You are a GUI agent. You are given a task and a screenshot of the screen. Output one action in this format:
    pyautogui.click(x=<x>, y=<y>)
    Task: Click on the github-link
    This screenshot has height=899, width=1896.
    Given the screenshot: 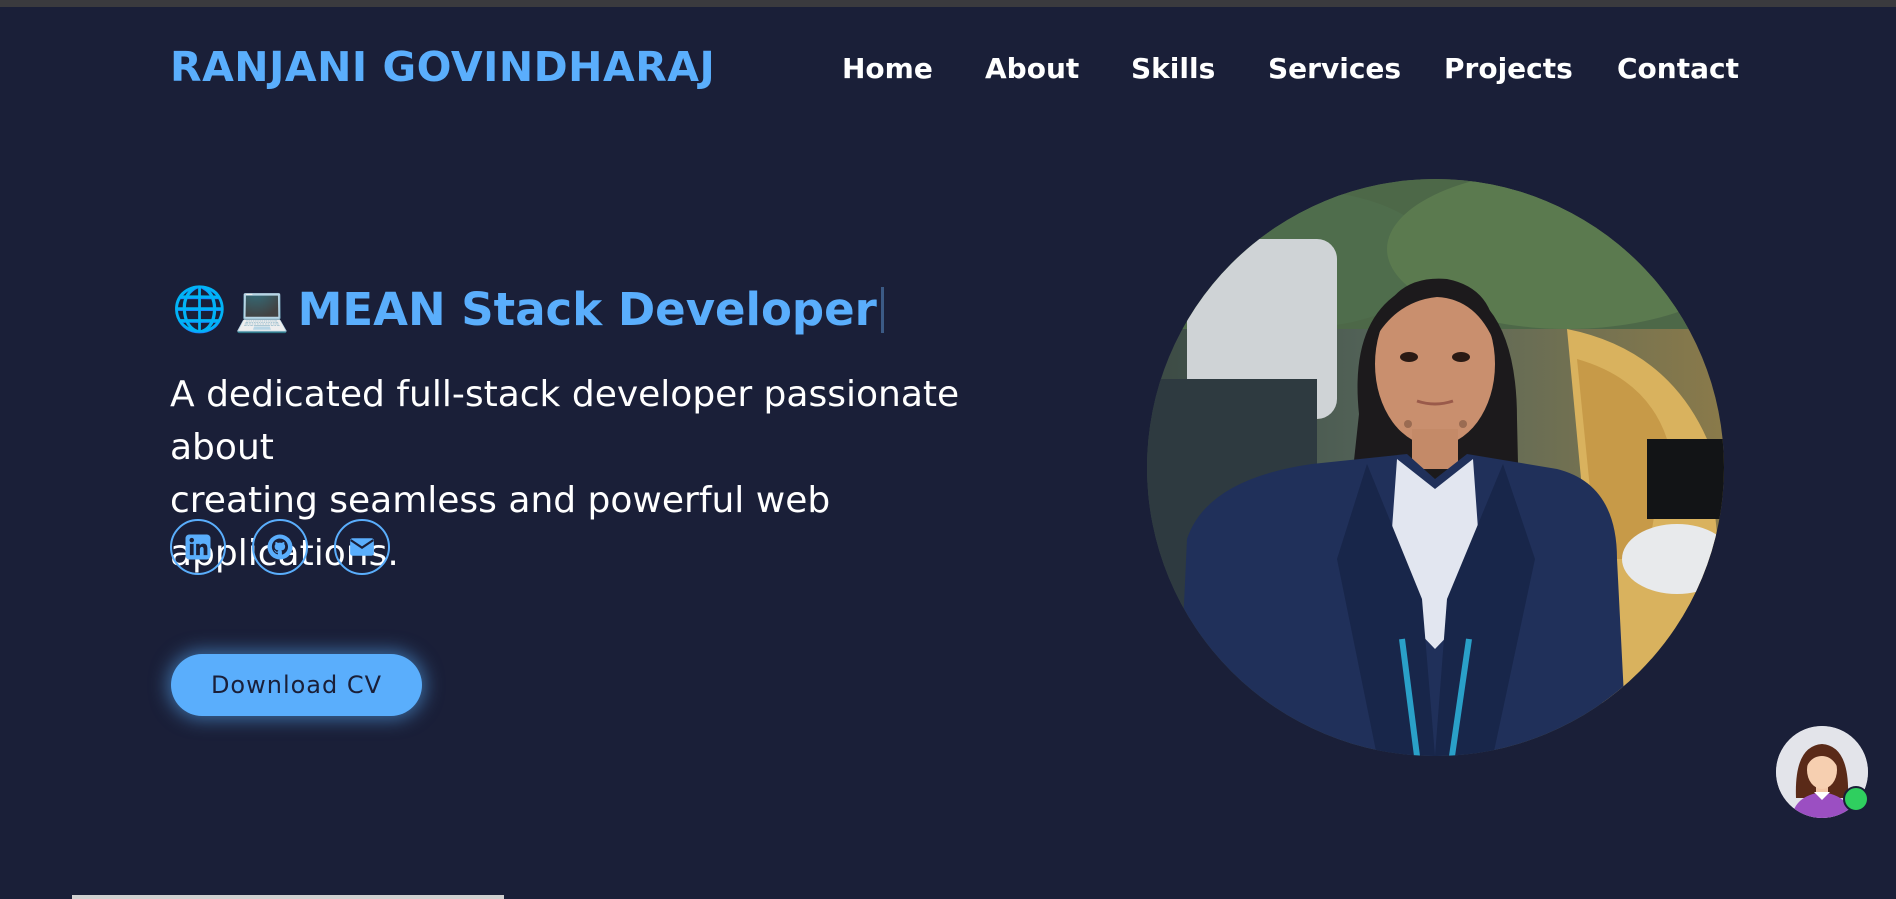 What is the action you would take?
    pyautogui.click(x=280, y=547)
    